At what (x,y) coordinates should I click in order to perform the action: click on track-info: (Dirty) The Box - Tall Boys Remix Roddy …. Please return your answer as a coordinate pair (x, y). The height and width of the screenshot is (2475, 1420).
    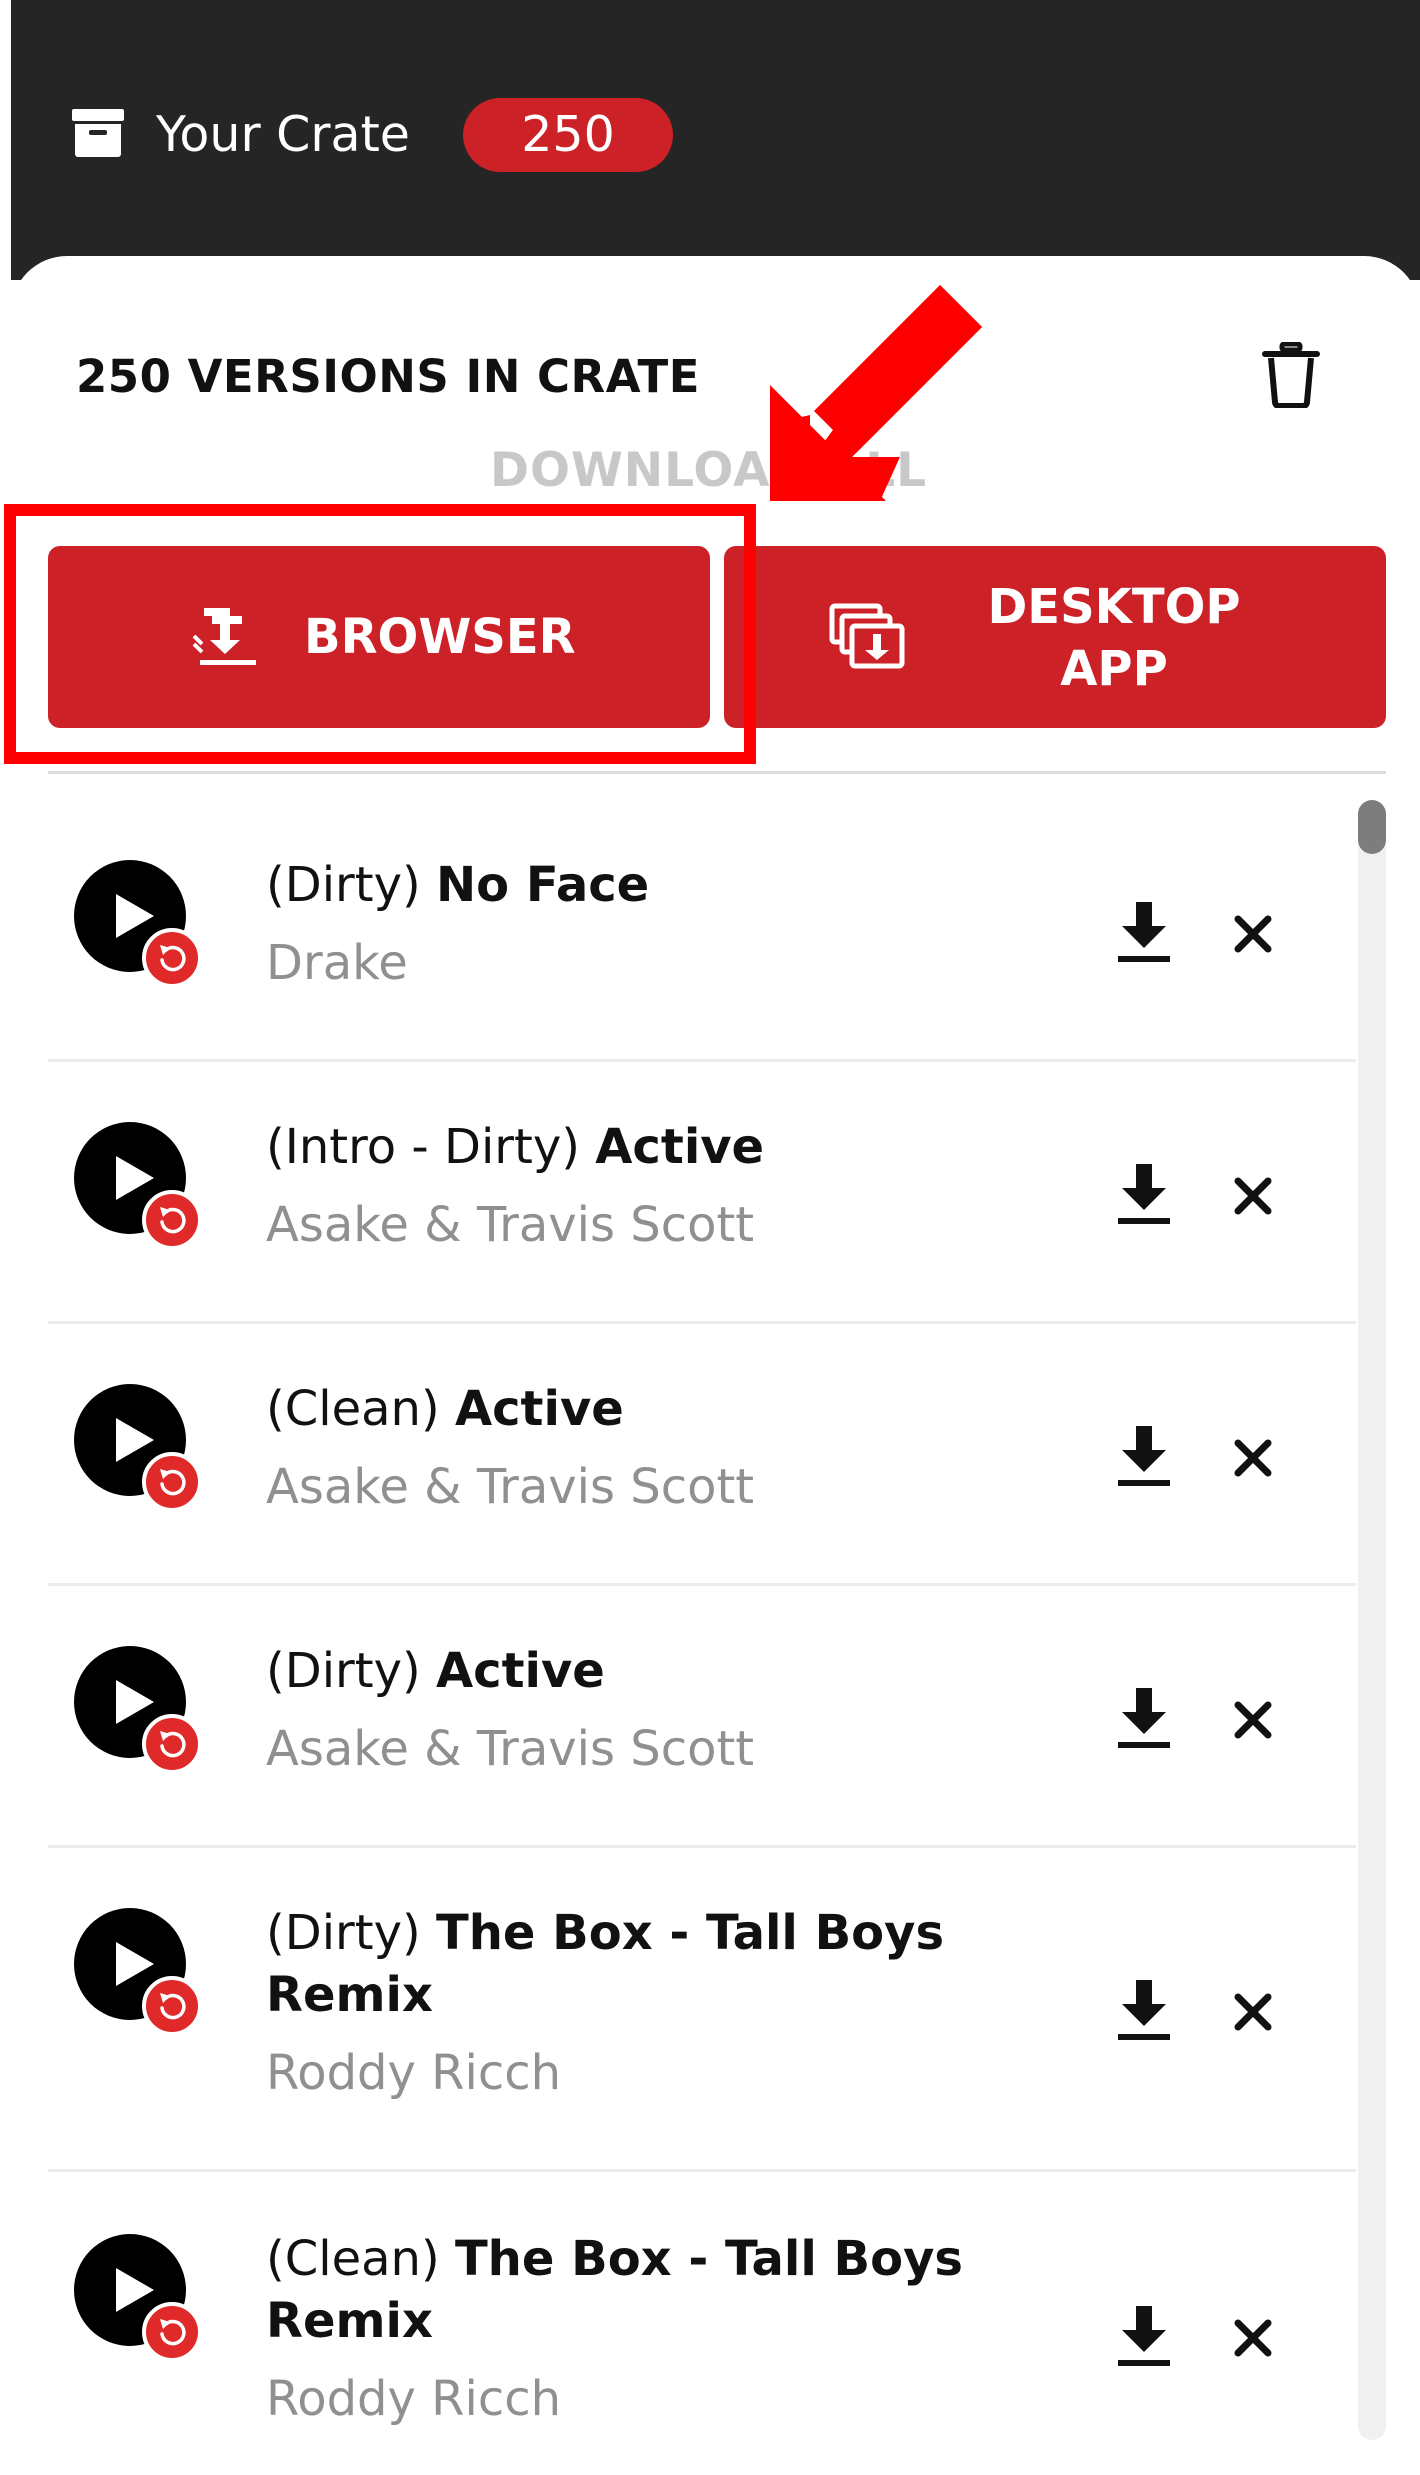
    Looking at the image, I should click on (646, 2003).